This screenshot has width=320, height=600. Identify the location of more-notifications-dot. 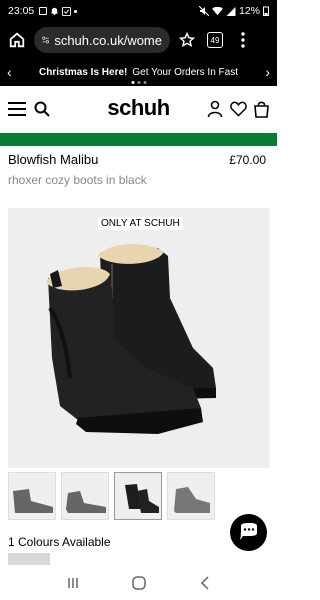
(76, 11).